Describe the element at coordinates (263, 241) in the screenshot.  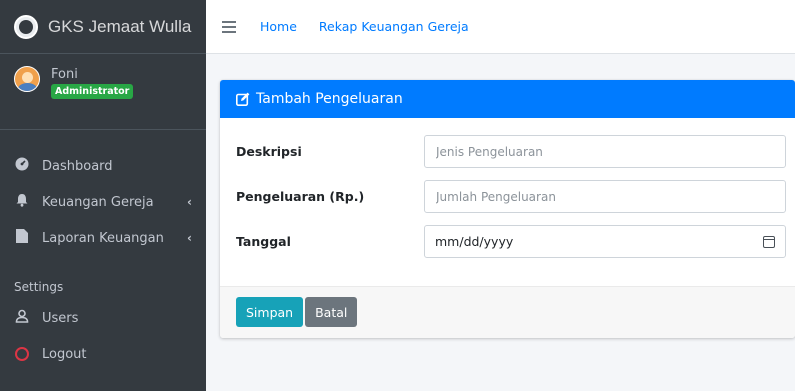
I see `tanggal-label: Tanggal` at that location.